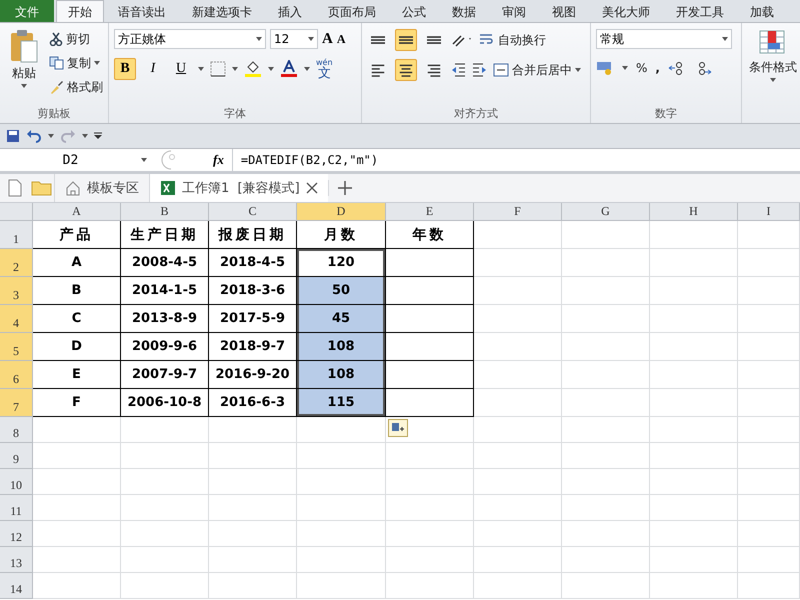  What do you see at coordinates (341, 212) in the screenshot?
I see `column-header: D` at bounding box center [341, 212].